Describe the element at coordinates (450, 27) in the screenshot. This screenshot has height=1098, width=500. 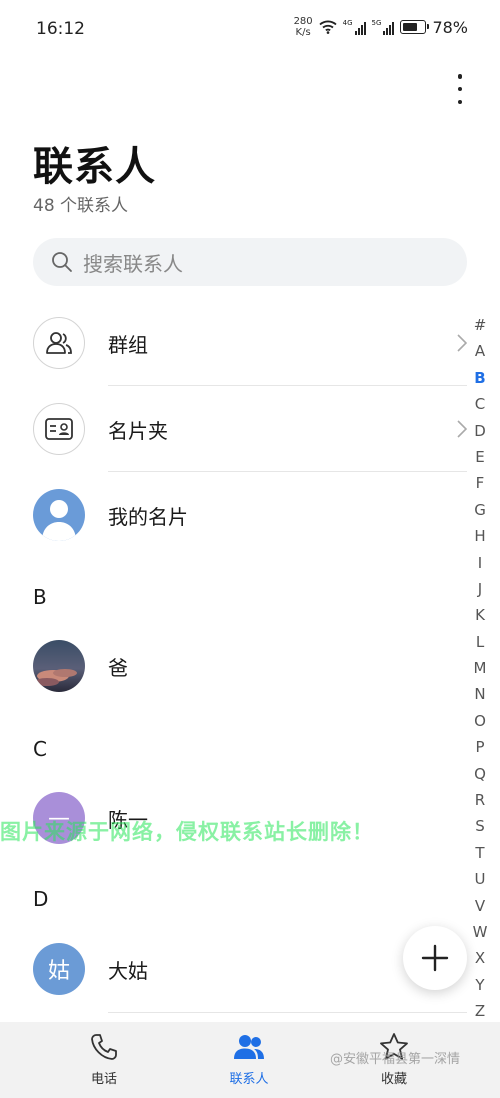
I see `battery-percent: 78%` at that location.